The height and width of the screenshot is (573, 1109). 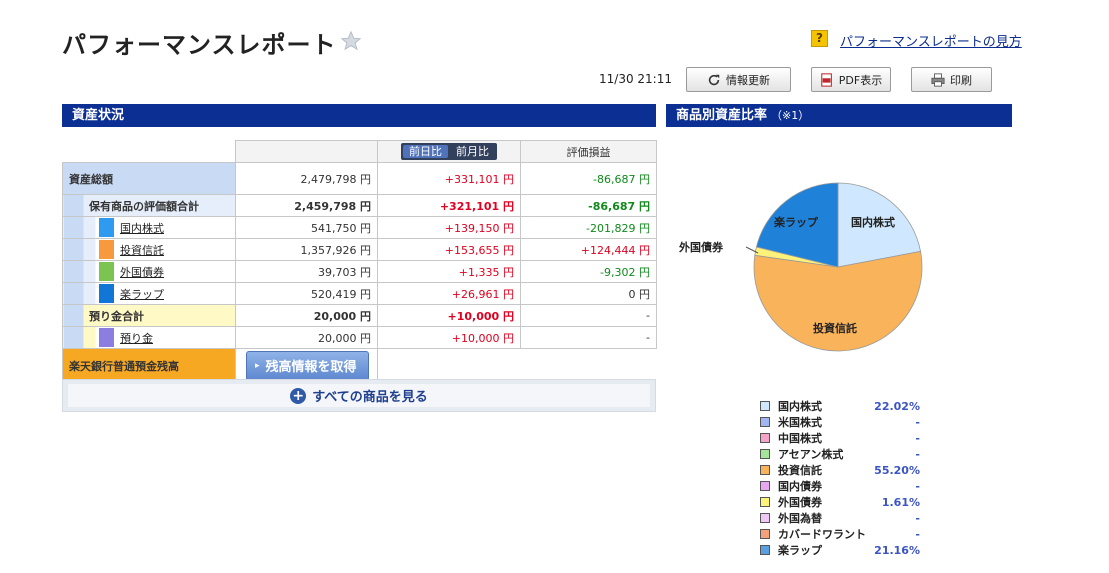 I want to click on item-change: +153,655 円, so click(x=449, y=249).